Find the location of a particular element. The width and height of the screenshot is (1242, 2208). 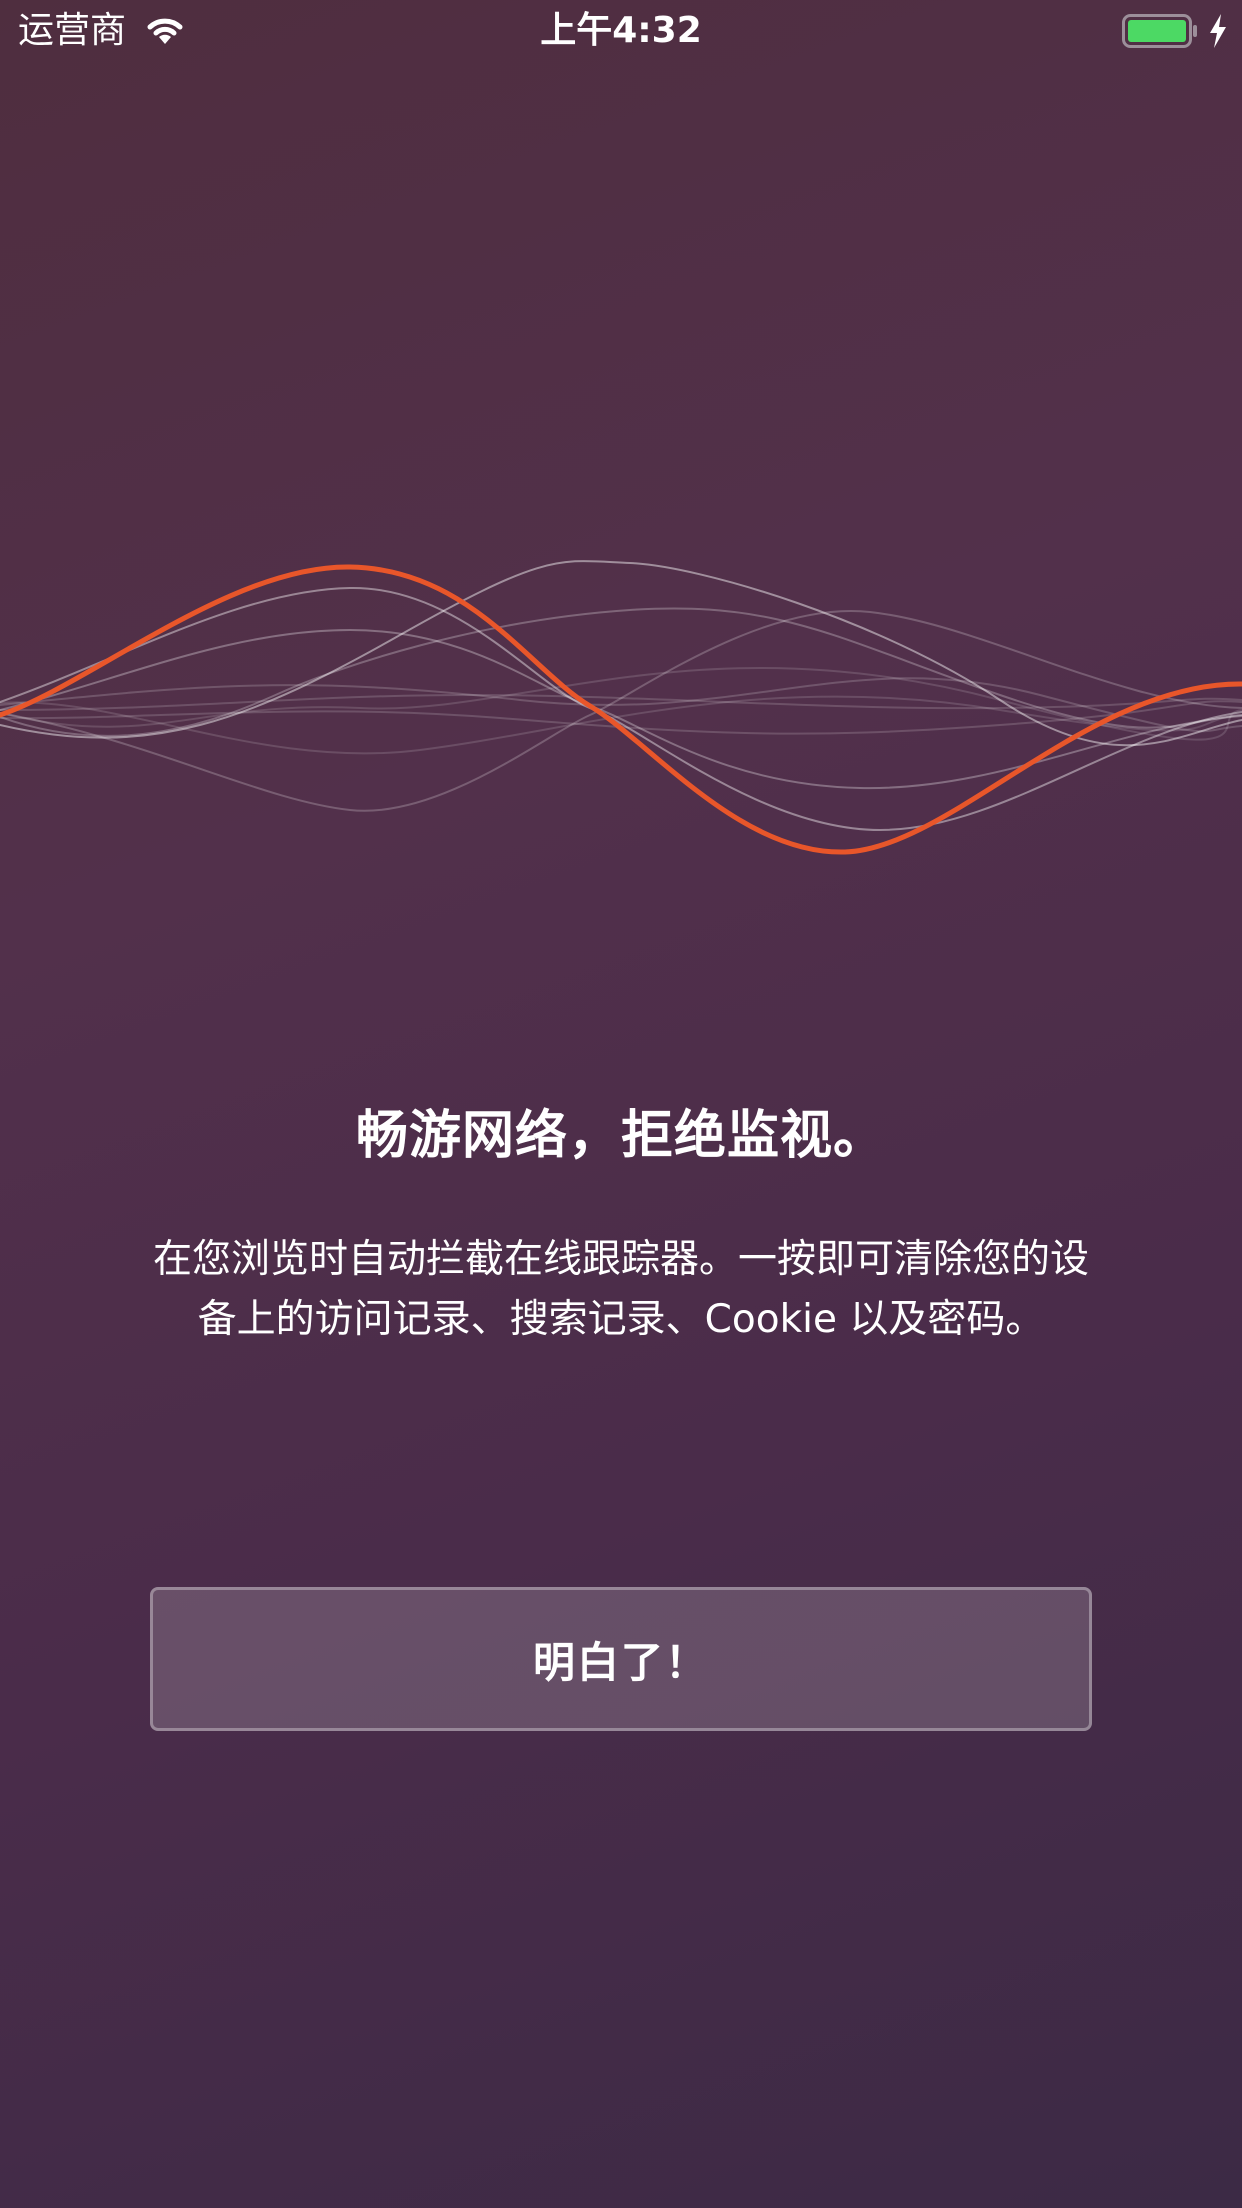

status-time: 上午4:32 is located at coordinates (621, 30).